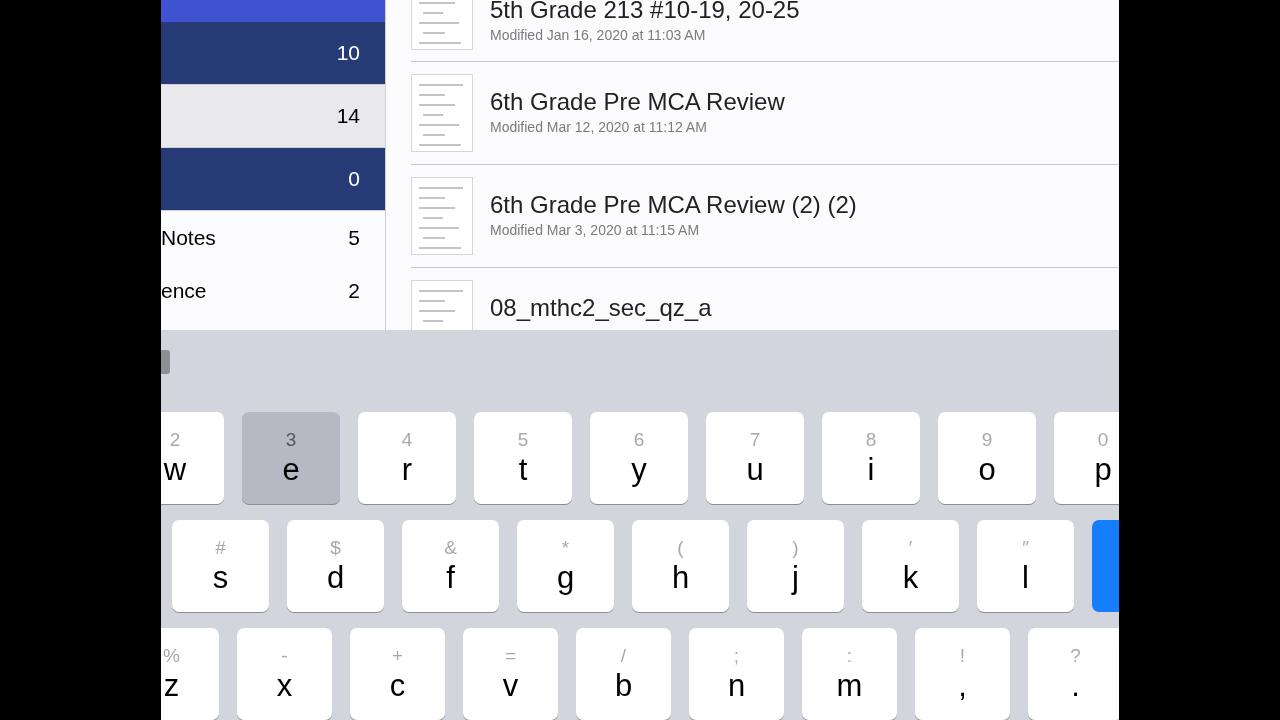 This screenshot has height=720, width=1280. I want to click on keyboard-key: ; n, so click(736, 674).